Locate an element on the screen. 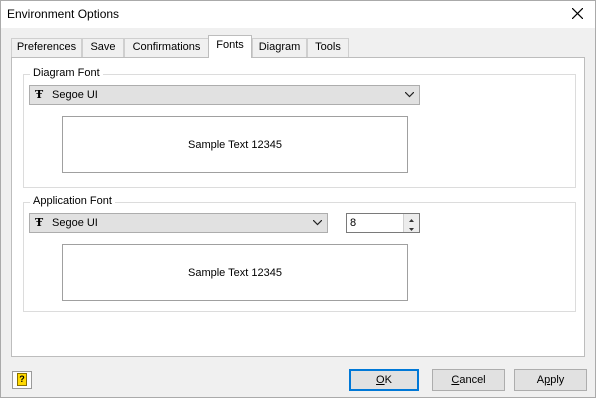 This screenshot has height=398, width=596. application-font-select: Ŧ Segoe UI is located at coordinates (178, 223).